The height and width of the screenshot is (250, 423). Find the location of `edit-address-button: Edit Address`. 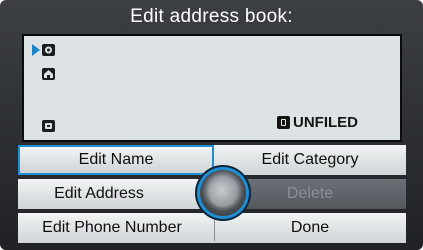

edit-address-button: Edit Address is located at coordinates (116, 194).